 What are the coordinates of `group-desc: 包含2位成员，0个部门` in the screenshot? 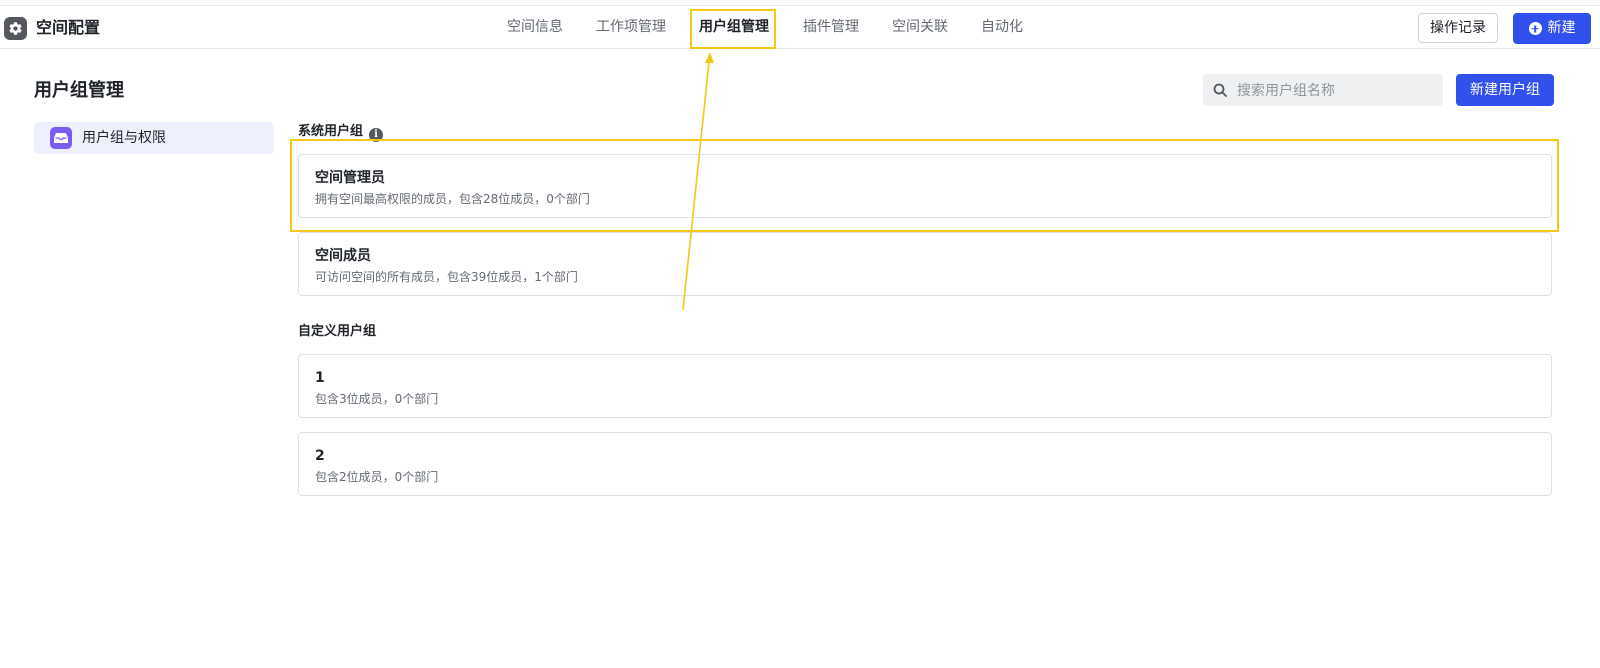 It's located at (377, 477).